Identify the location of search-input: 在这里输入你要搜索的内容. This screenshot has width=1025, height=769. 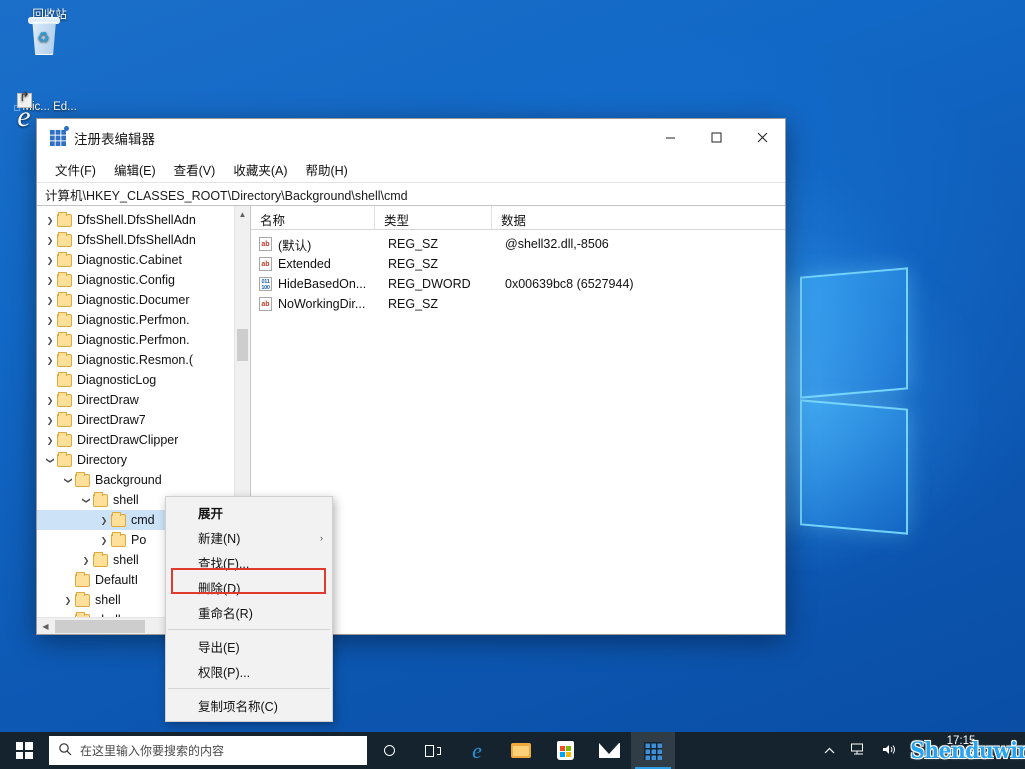
(208, 750).